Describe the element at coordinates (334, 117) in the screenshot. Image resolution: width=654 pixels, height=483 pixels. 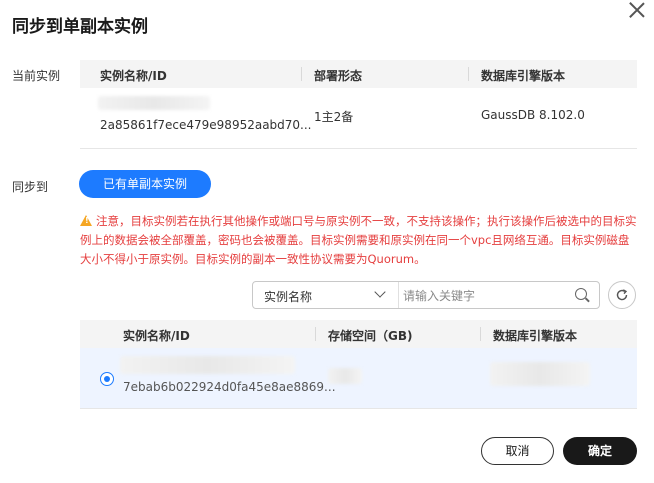
I see `deployment-value: 1主2备` at that location.